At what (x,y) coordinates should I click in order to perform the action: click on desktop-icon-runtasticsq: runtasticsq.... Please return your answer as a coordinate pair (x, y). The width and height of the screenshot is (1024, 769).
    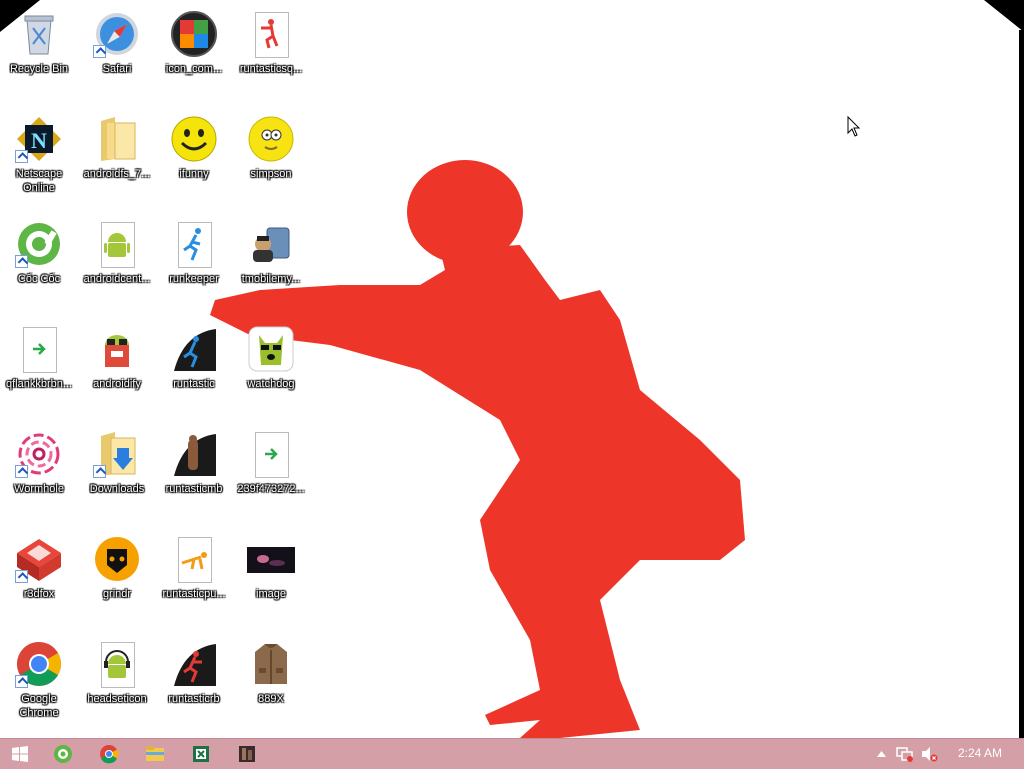
    Looking at the image, I should click on (271, 52).